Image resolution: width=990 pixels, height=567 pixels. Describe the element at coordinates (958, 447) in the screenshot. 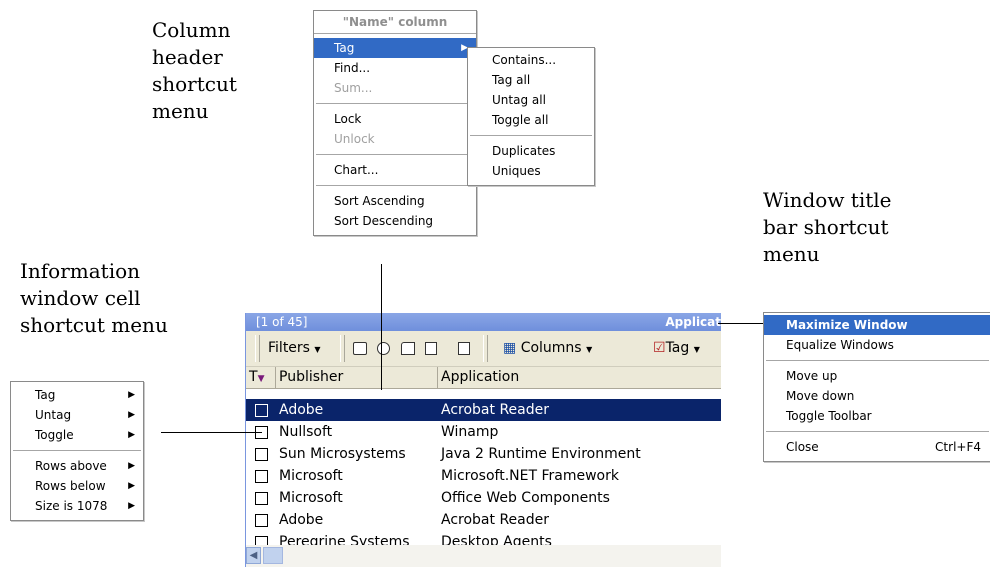

I see `shortcut-label: Ctrl+F4` at that location.